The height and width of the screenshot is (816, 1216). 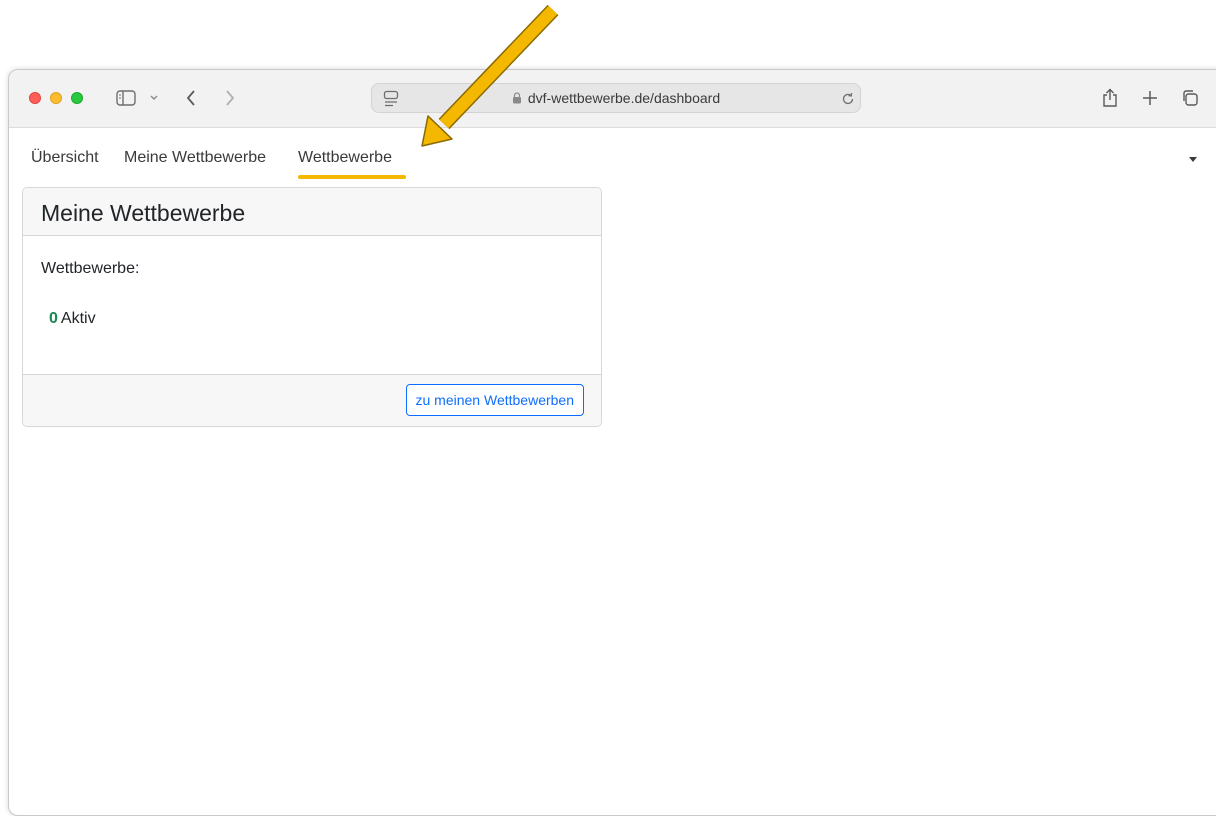 I want to click on new-tab-icon, so click(x=1150, y=98).